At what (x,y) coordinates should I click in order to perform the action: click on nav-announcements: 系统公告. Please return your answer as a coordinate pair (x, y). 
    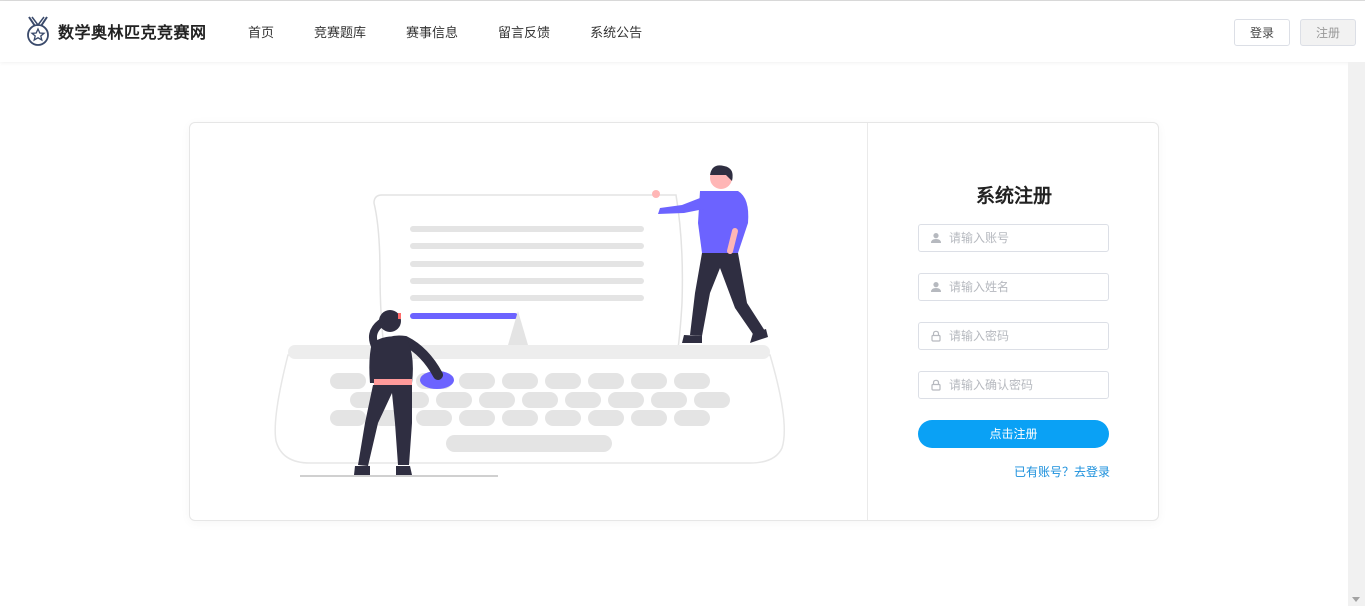
    Looking at the image, I should click on (616, 31).